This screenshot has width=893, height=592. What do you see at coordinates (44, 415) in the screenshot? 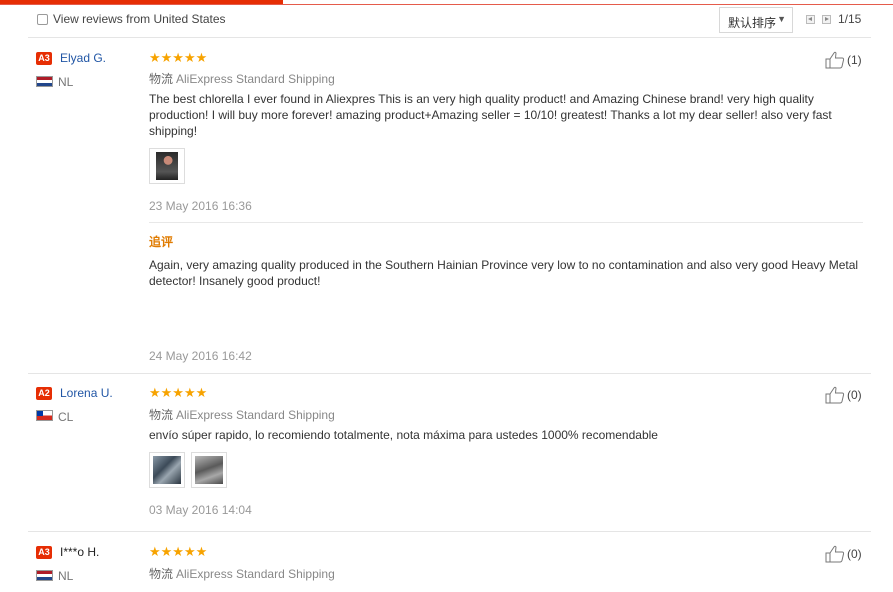
I see `chile-flag-icon` at bounding box center [44, 415].